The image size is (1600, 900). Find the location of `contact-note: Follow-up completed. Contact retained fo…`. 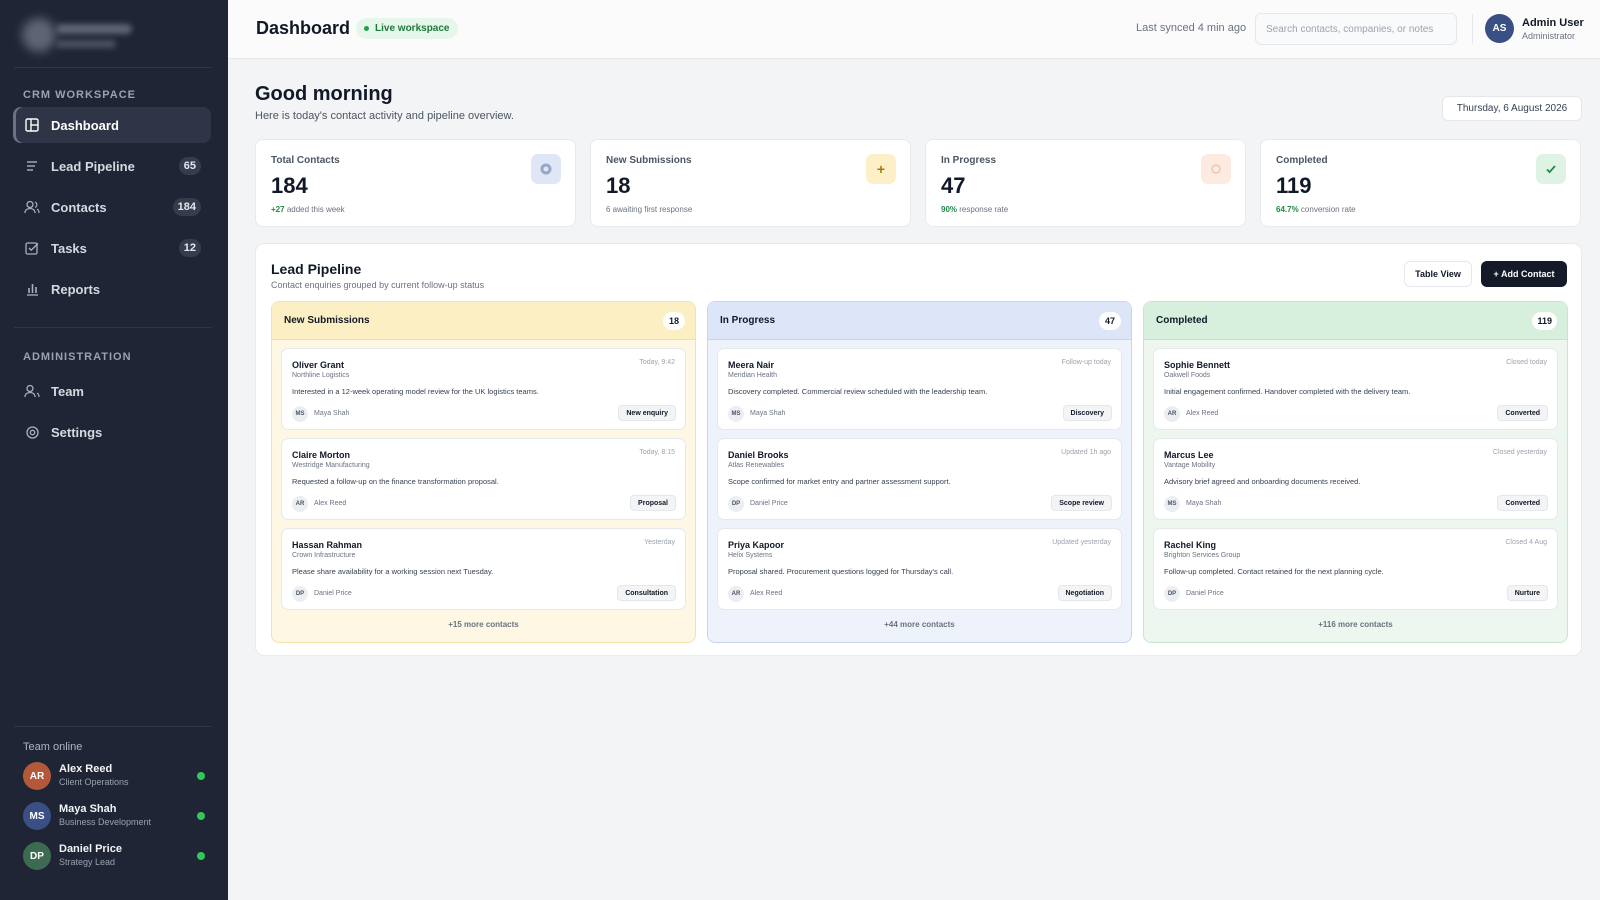

contact-note: Follow-up completed. Contact retained fo… is located at coordinates (1274, 571).